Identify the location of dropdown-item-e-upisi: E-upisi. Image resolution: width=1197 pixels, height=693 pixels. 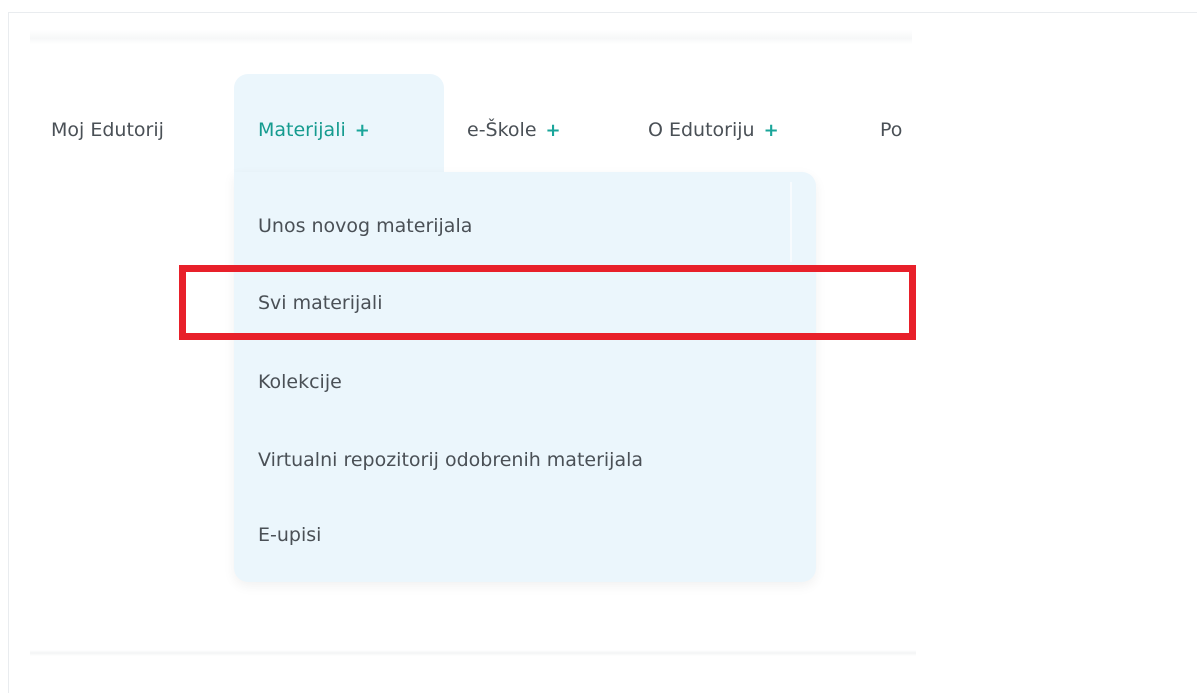
(289, 535).